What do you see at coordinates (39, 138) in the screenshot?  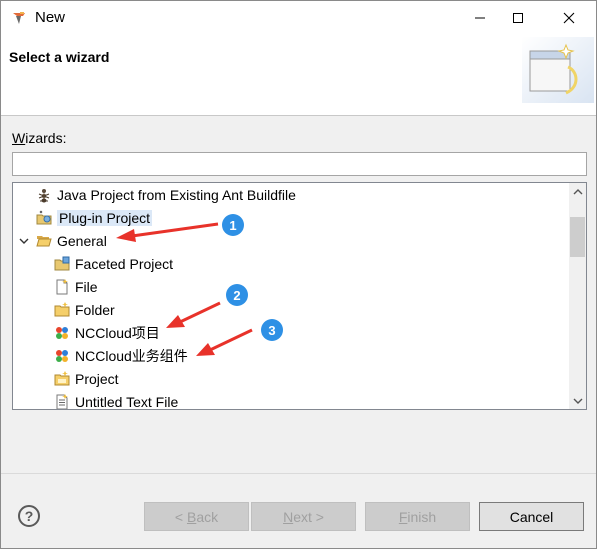 I see `wizards-label: Wizards:` at bounding box center [39, 138].